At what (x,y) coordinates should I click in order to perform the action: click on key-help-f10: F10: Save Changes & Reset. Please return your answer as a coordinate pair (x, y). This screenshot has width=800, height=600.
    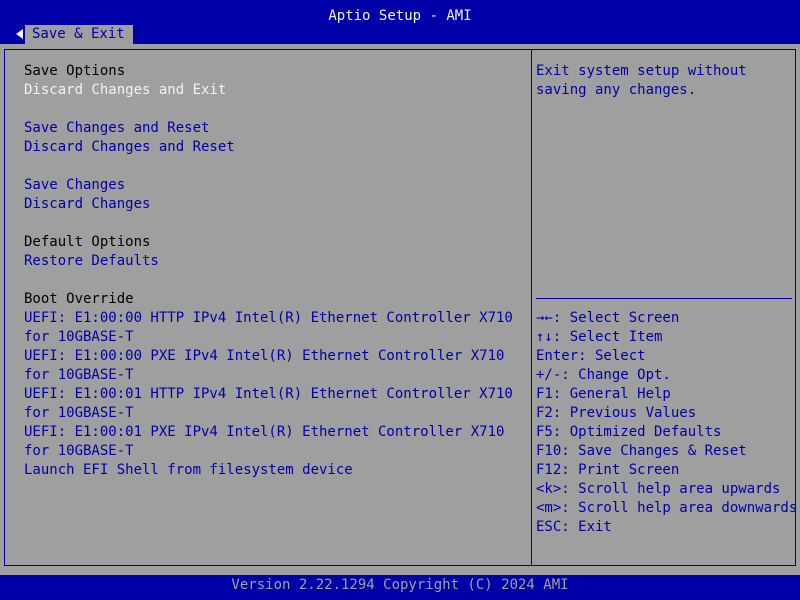
    Looking at the image, I should click on (641, 451).